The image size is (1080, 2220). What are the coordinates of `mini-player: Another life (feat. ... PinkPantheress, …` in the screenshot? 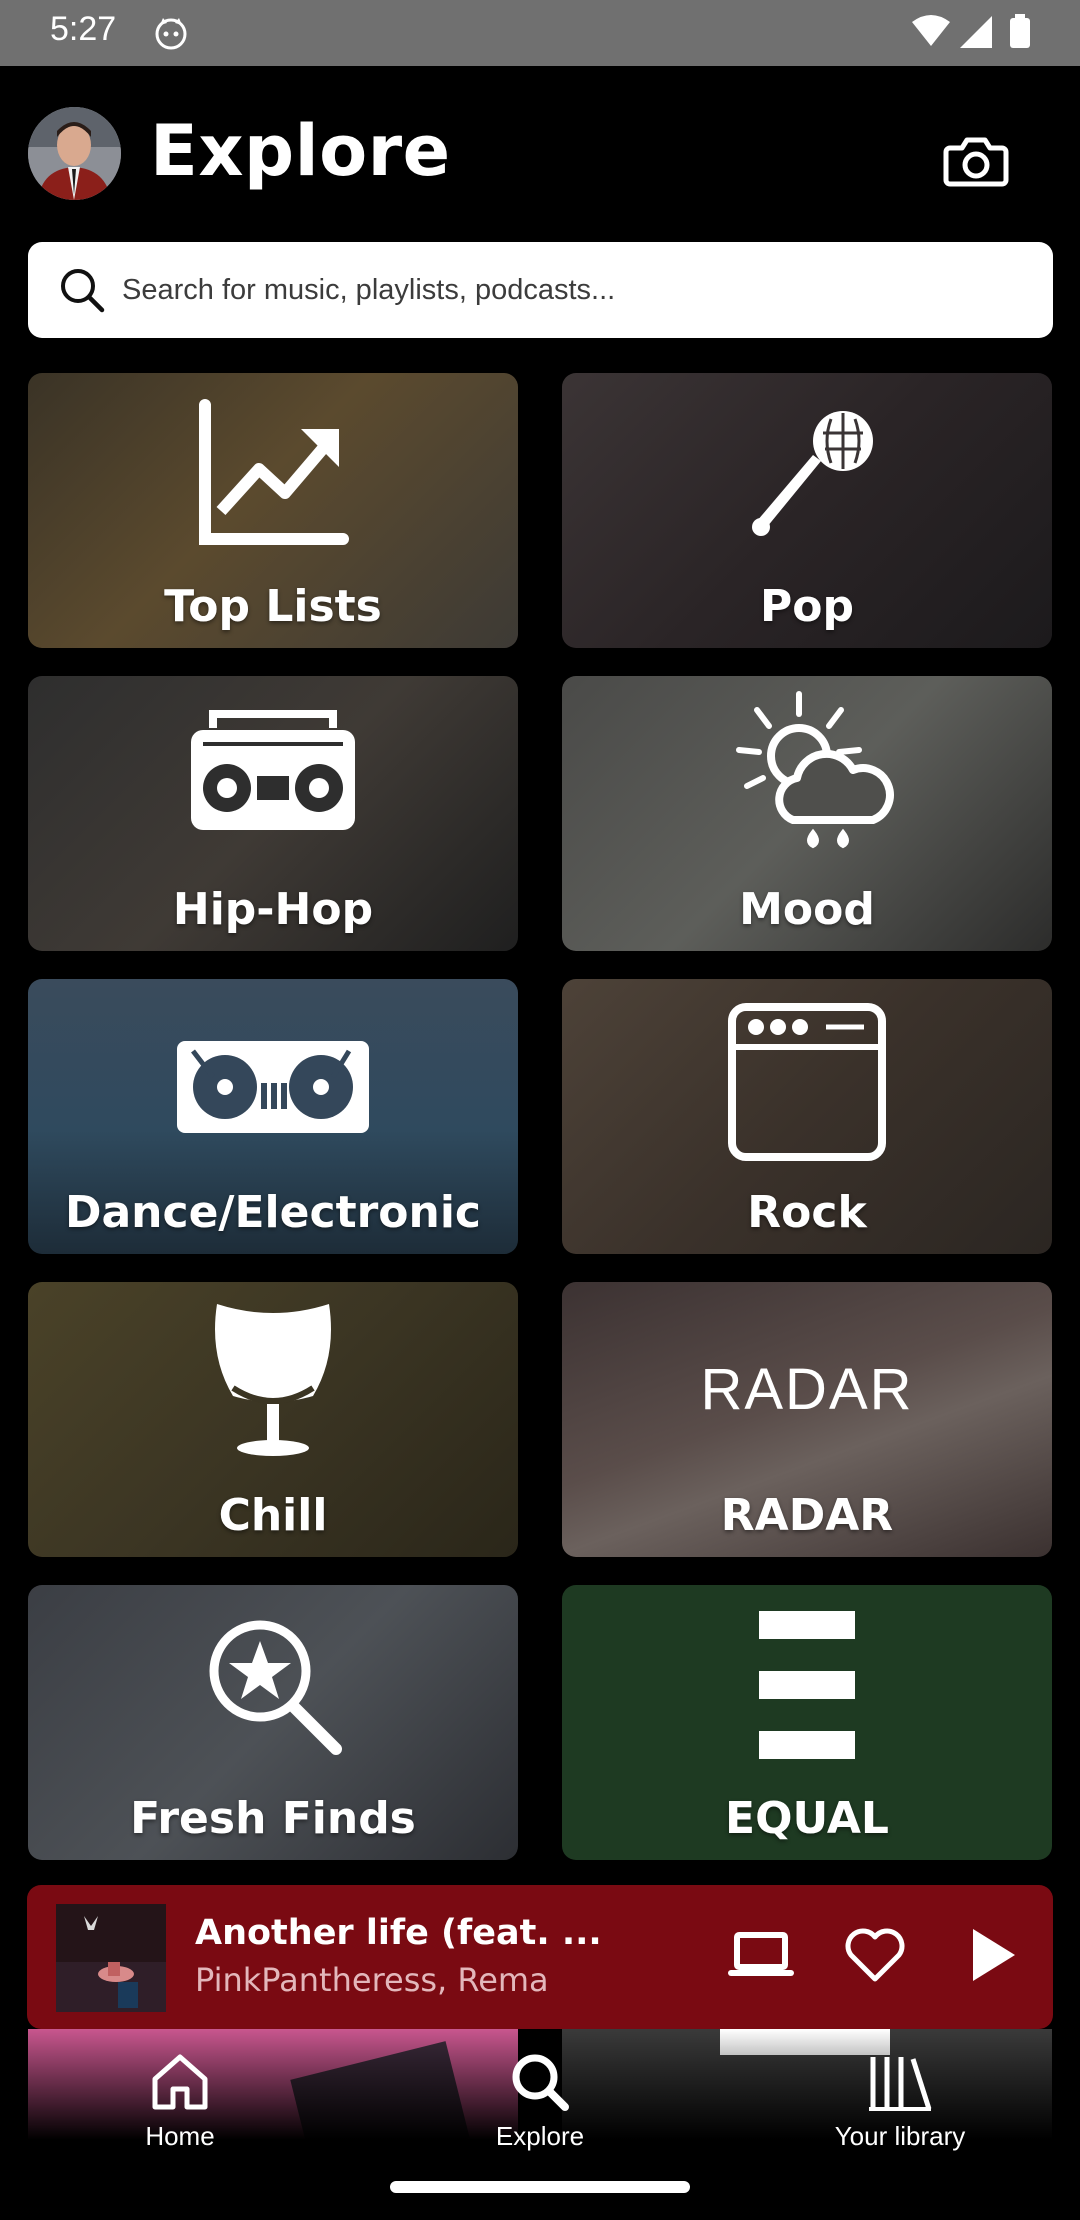 It's located at (540, 1957).